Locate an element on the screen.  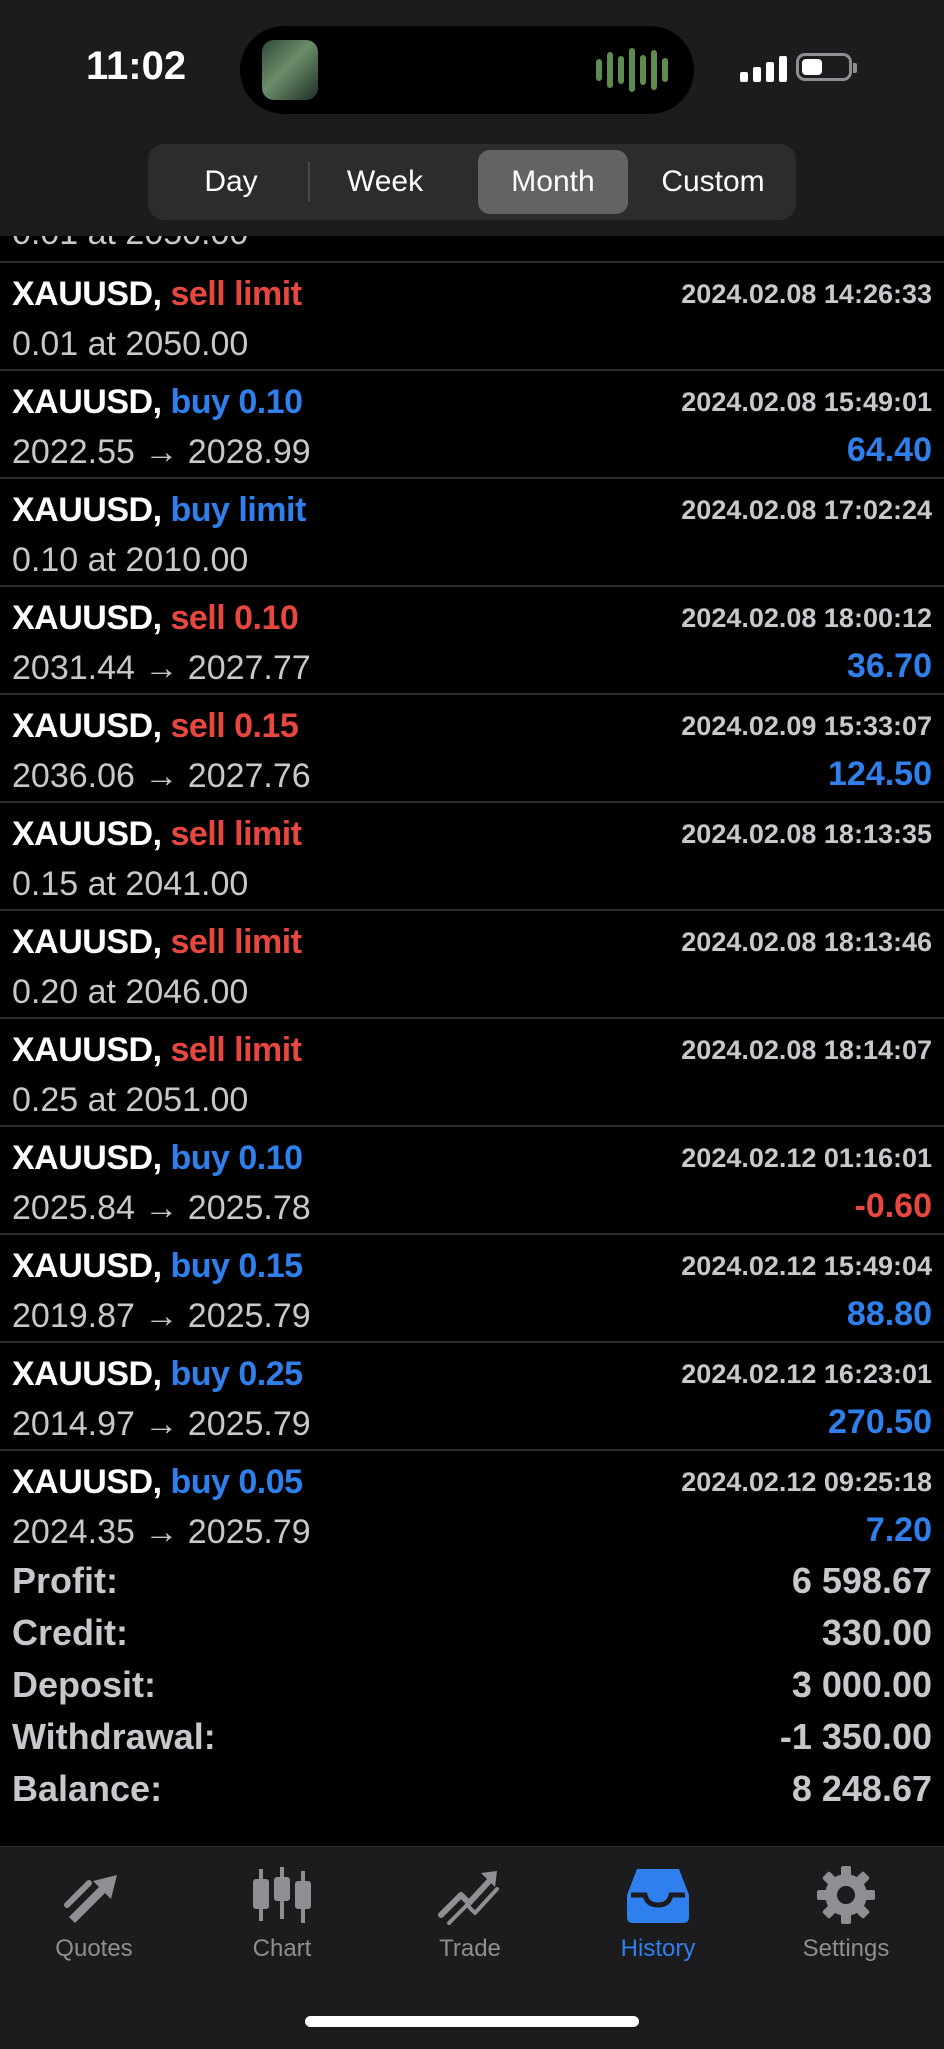
chart-icon is located at coordinates (282, 1895).